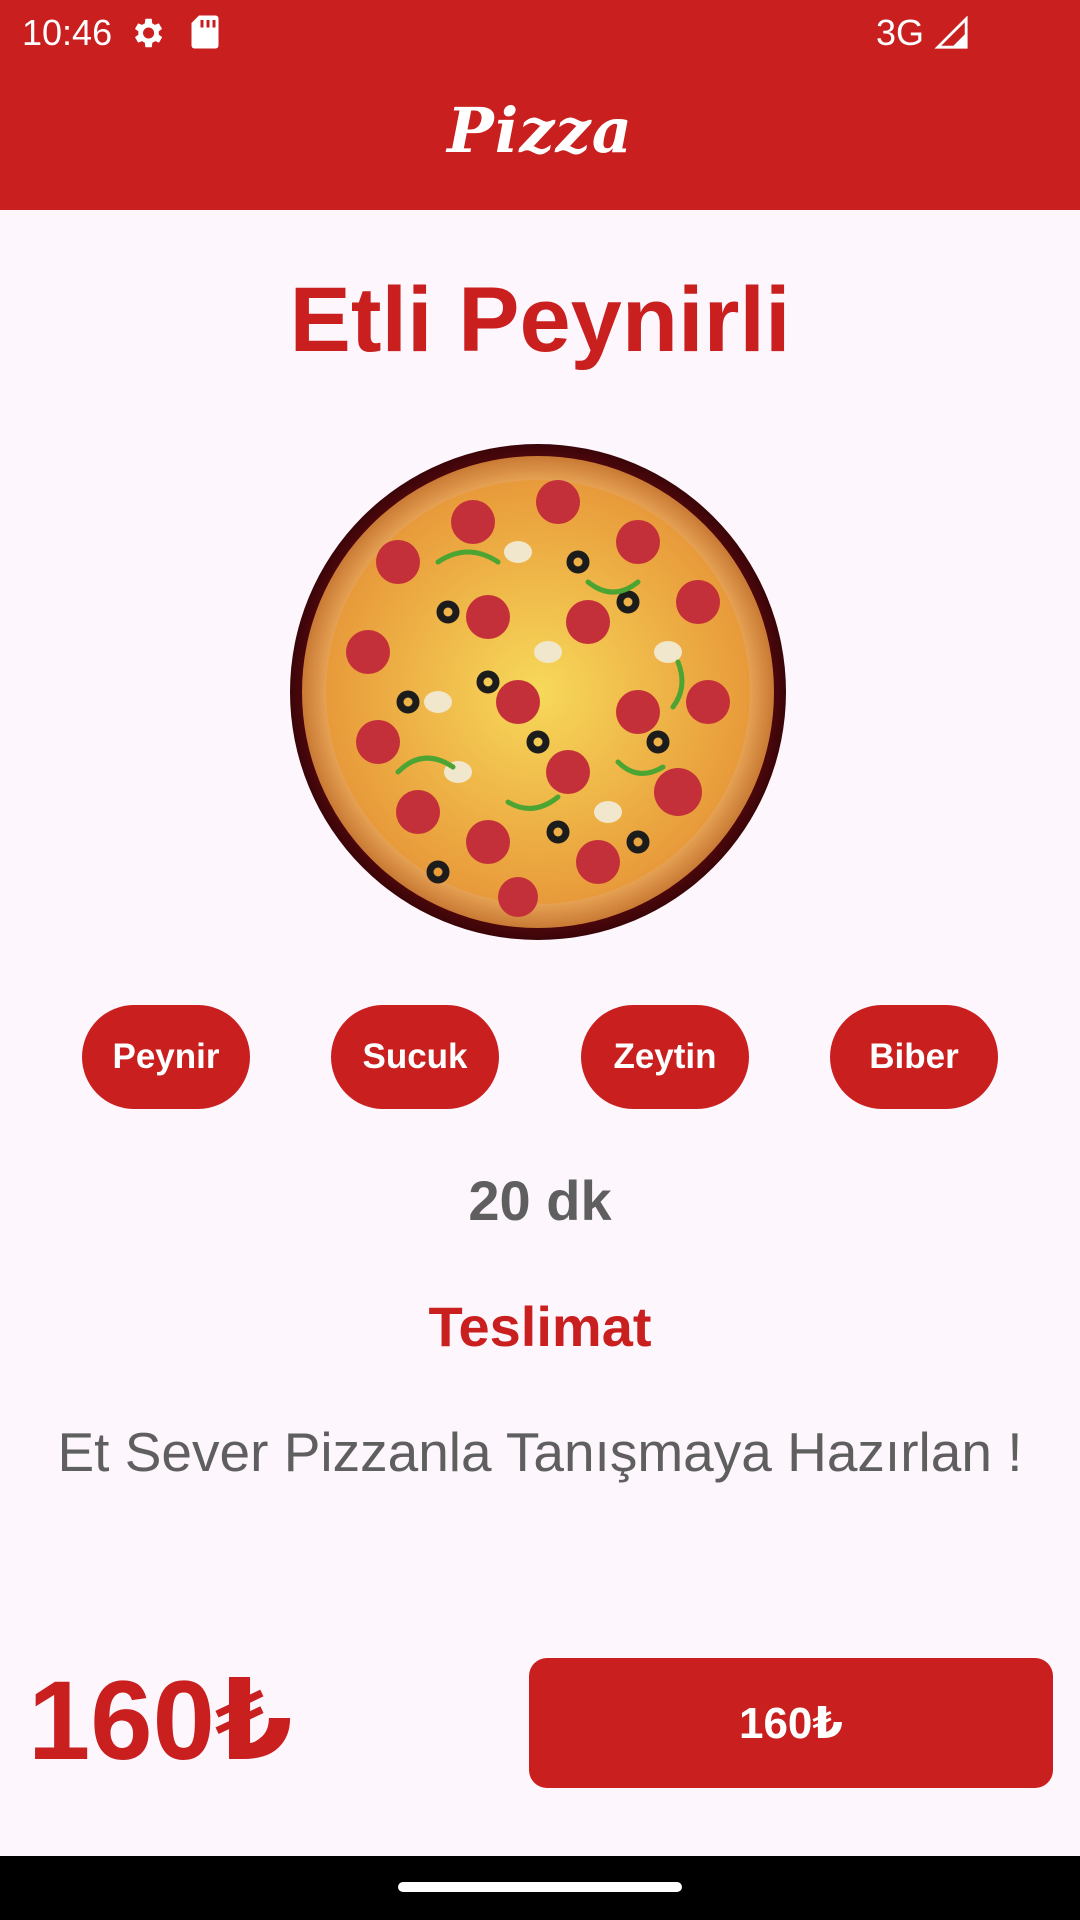 This screenshot has width=1080, height=1920. Describe the element at coordinates (205, 32) in the screenshot. I see `sd-card-icon` at that location.